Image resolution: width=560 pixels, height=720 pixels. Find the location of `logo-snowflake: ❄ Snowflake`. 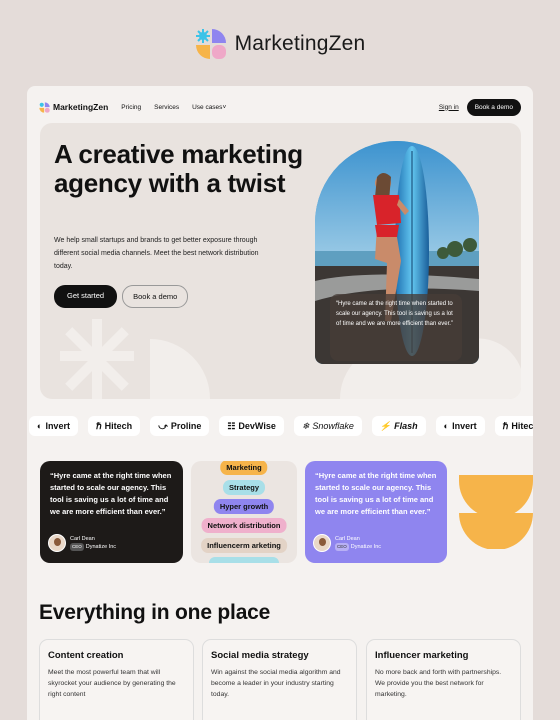

logo-snowflake: ❄ Snowflake is located at coordinates (327, 426).